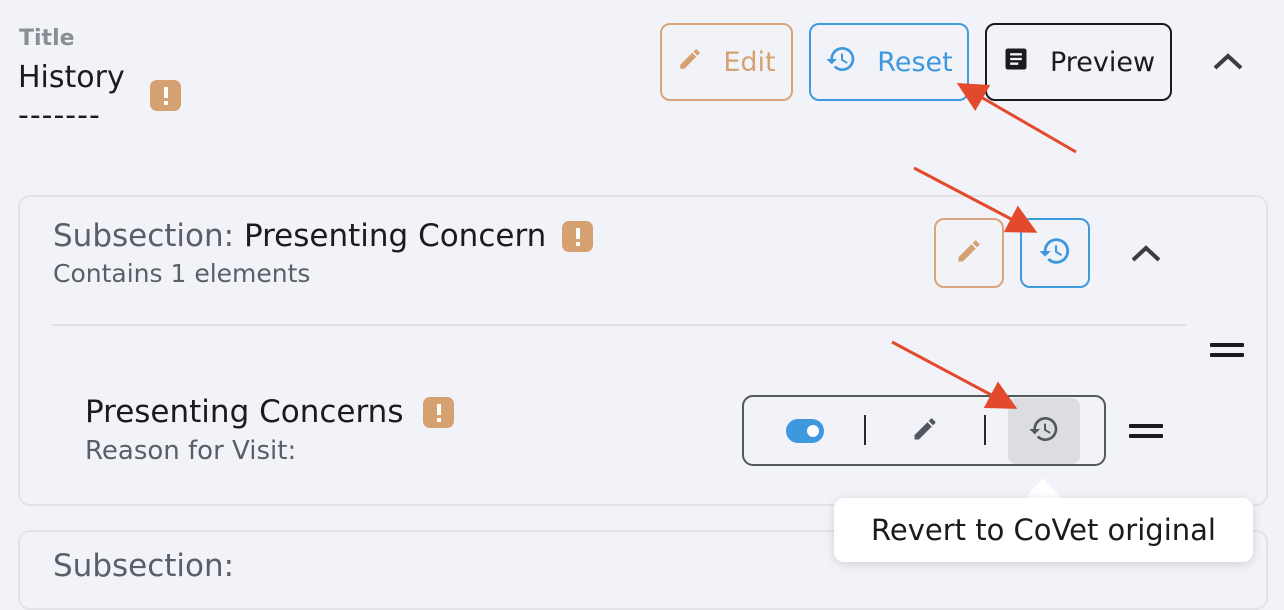 The width and height of the screenshot is (1284, 610). I want to click on element-toolbar, so click(924, 430).